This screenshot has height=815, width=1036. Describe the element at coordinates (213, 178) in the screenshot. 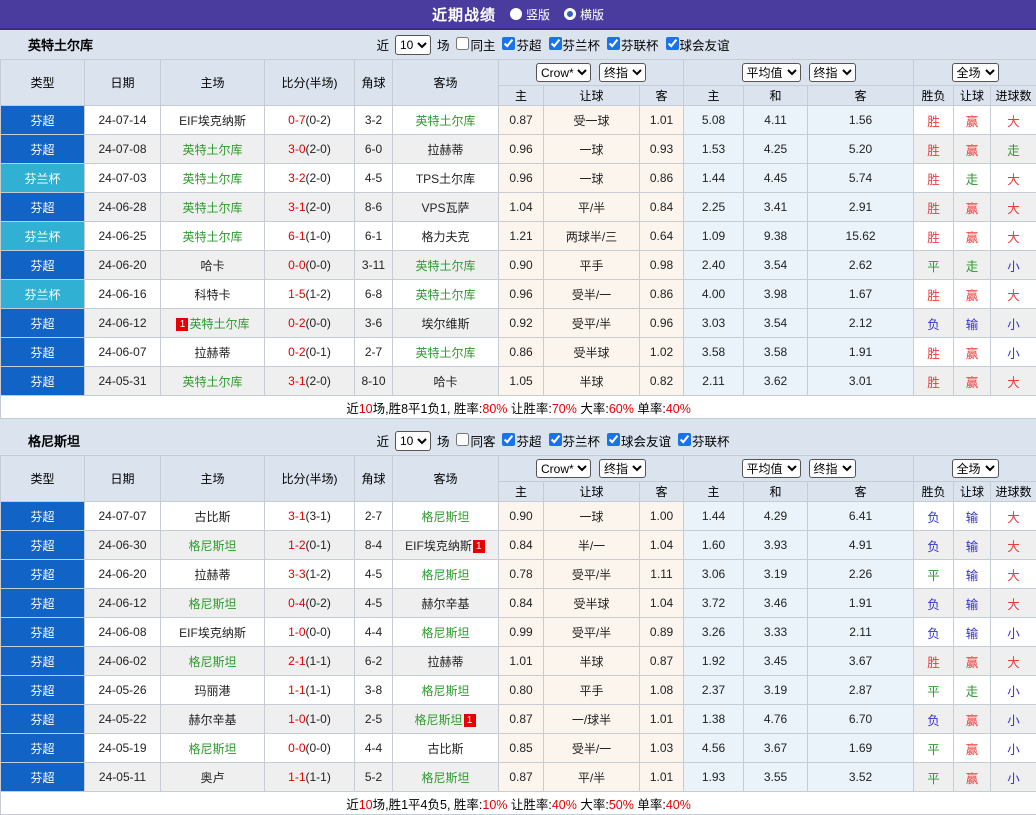

I see `home-team: 英特土尔库` at that location.